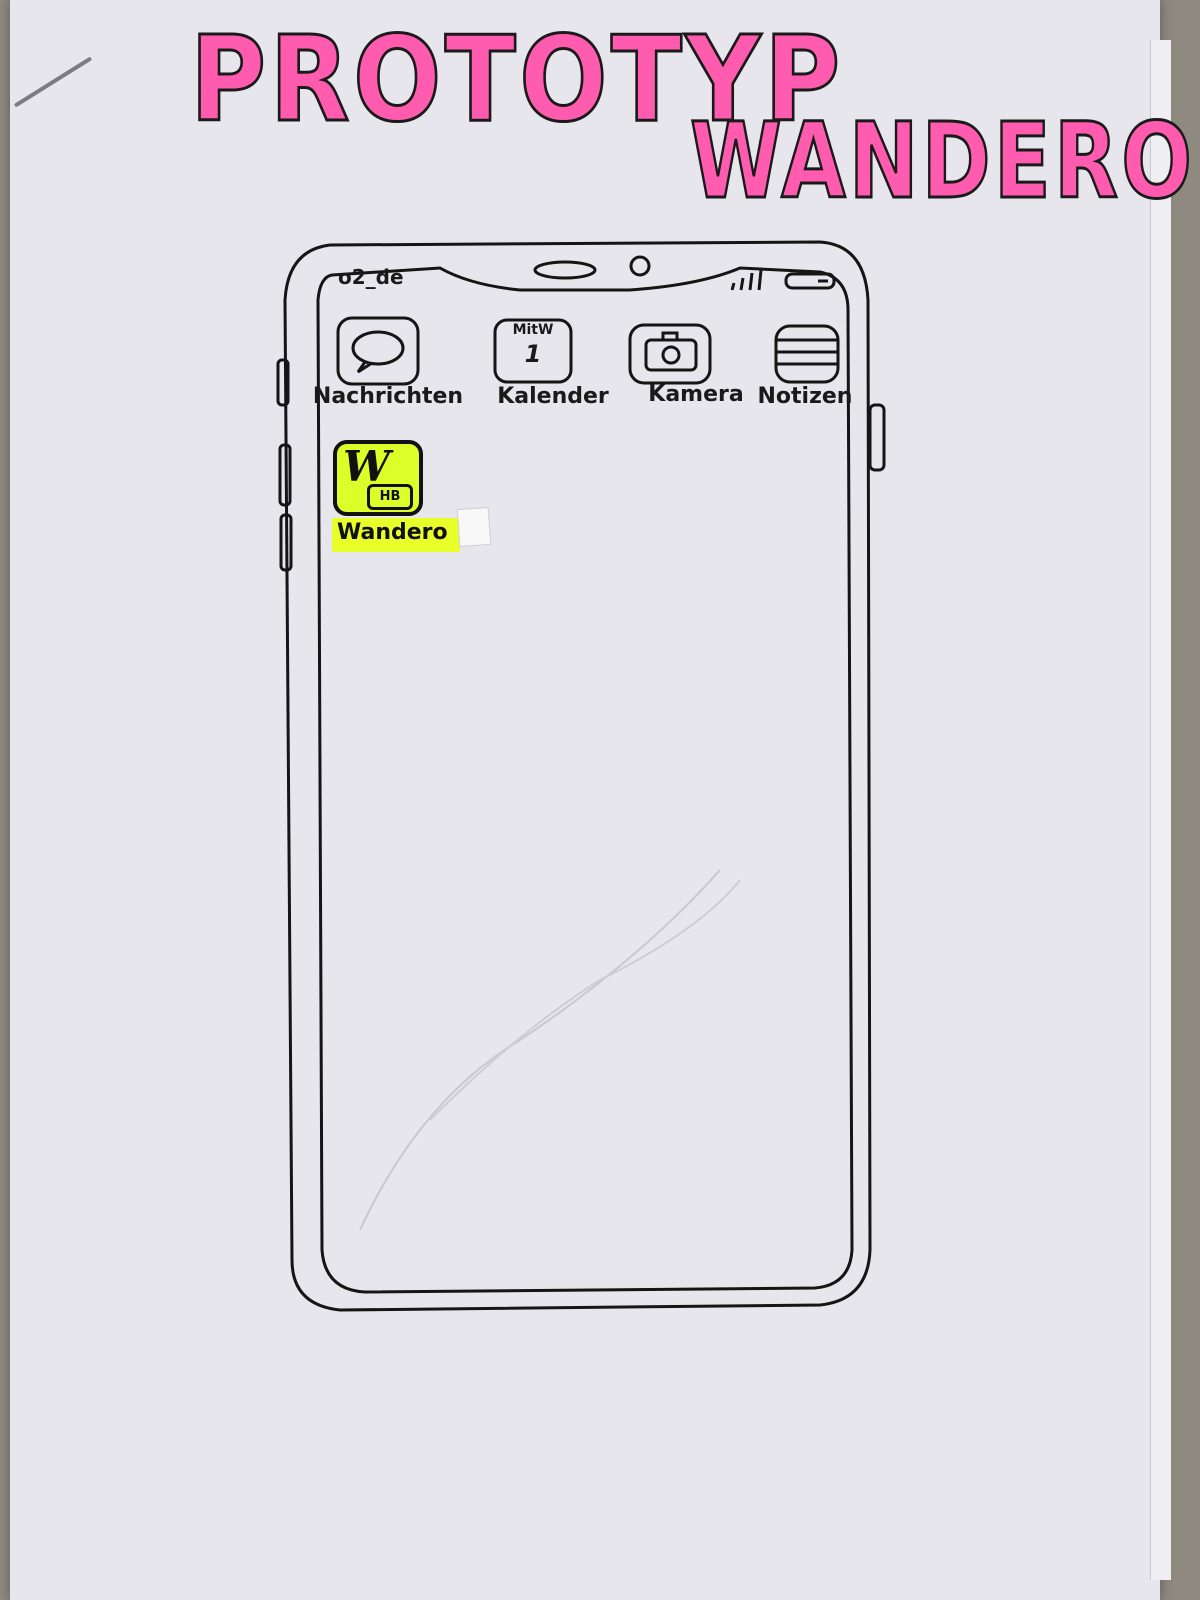 This screenshot has width=1200, height=1600. What do you see at coordinates (807, 354) in the screenshot?
I see `notes-icon` at bounding box center [807, 354].